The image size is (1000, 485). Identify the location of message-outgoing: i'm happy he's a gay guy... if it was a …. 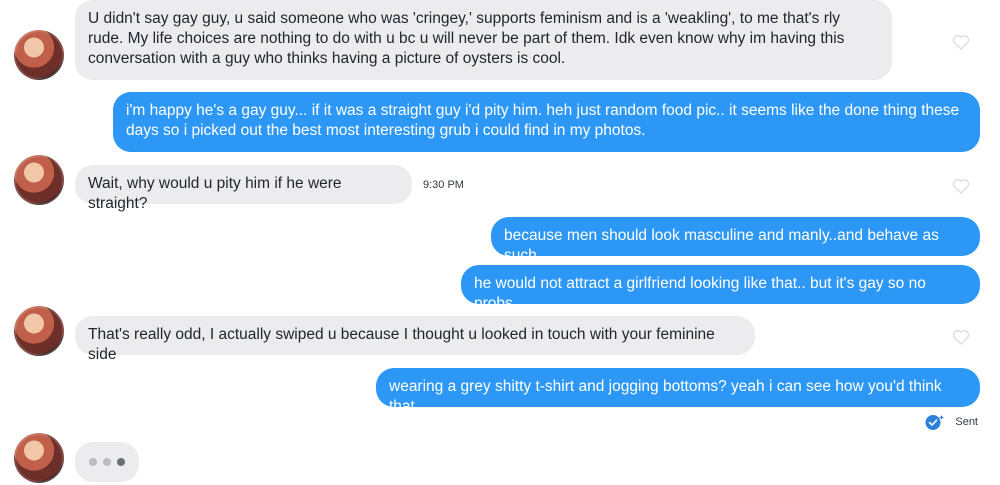
(546, 122).